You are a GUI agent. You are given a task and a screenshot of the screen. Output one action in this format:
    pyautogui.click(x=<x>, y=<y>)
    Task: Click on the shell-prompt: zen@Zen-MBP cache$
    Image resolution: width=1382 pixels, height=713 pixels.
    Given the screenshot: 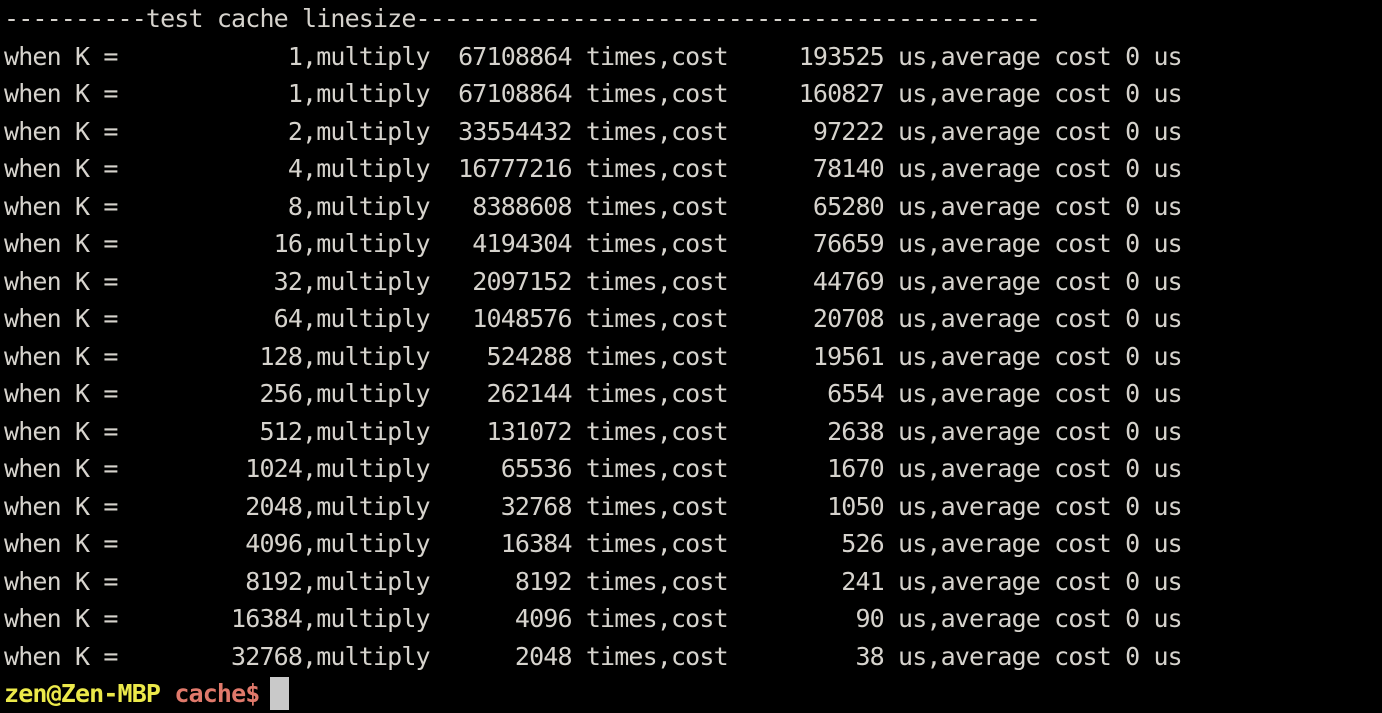 What is the action you would take?
    pyautogui.click(x=147, y=694)
    